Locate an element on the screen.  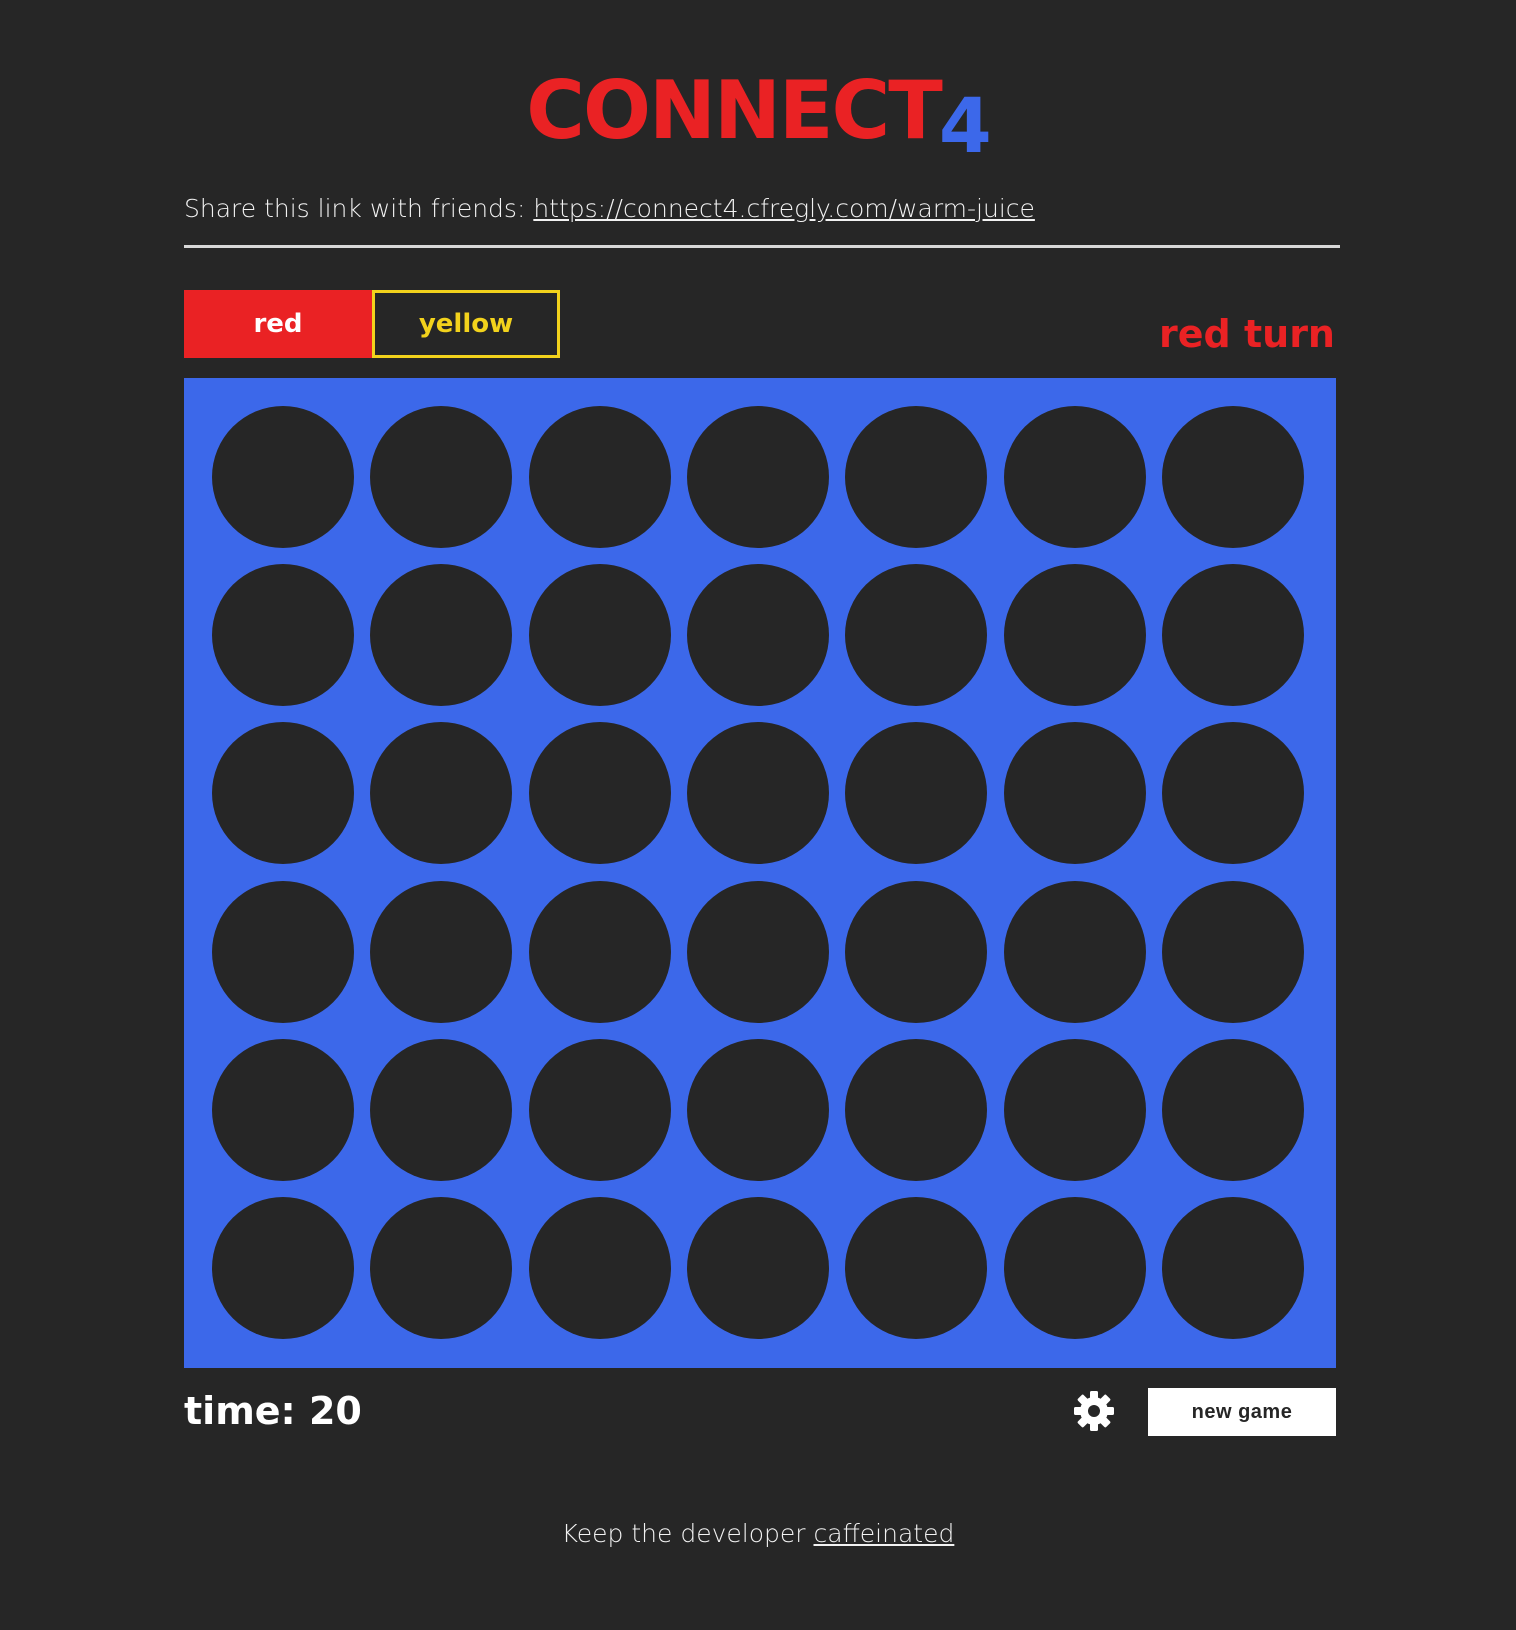
board-slot-r2-c6 is located at coordinates (1075, 635).